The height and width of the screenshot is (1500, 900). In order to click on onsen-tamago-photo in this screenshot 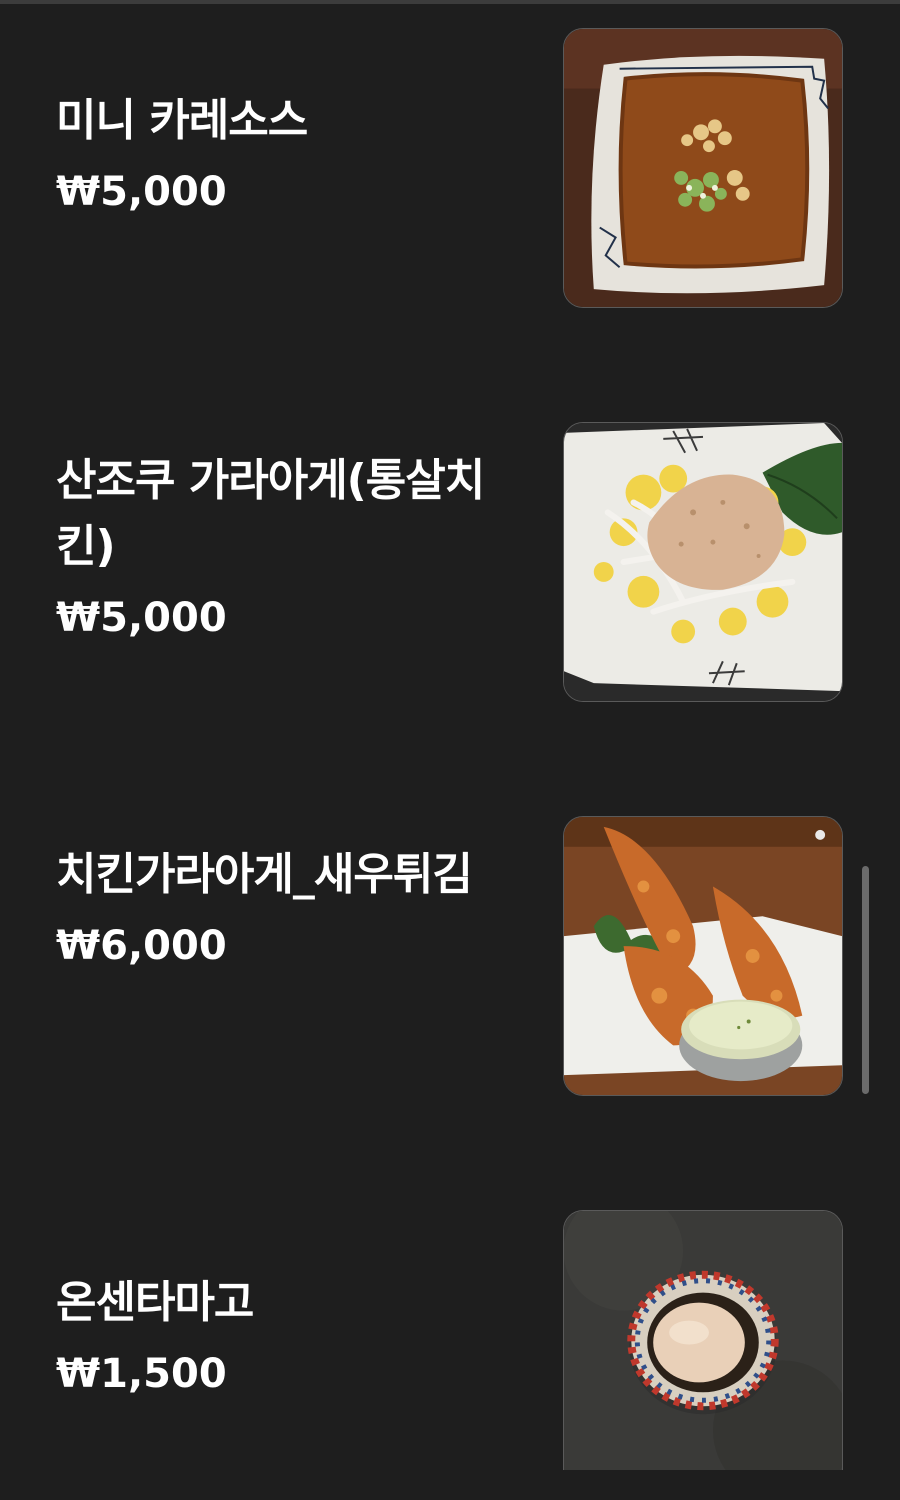, I will do `click(703, 1340)`.